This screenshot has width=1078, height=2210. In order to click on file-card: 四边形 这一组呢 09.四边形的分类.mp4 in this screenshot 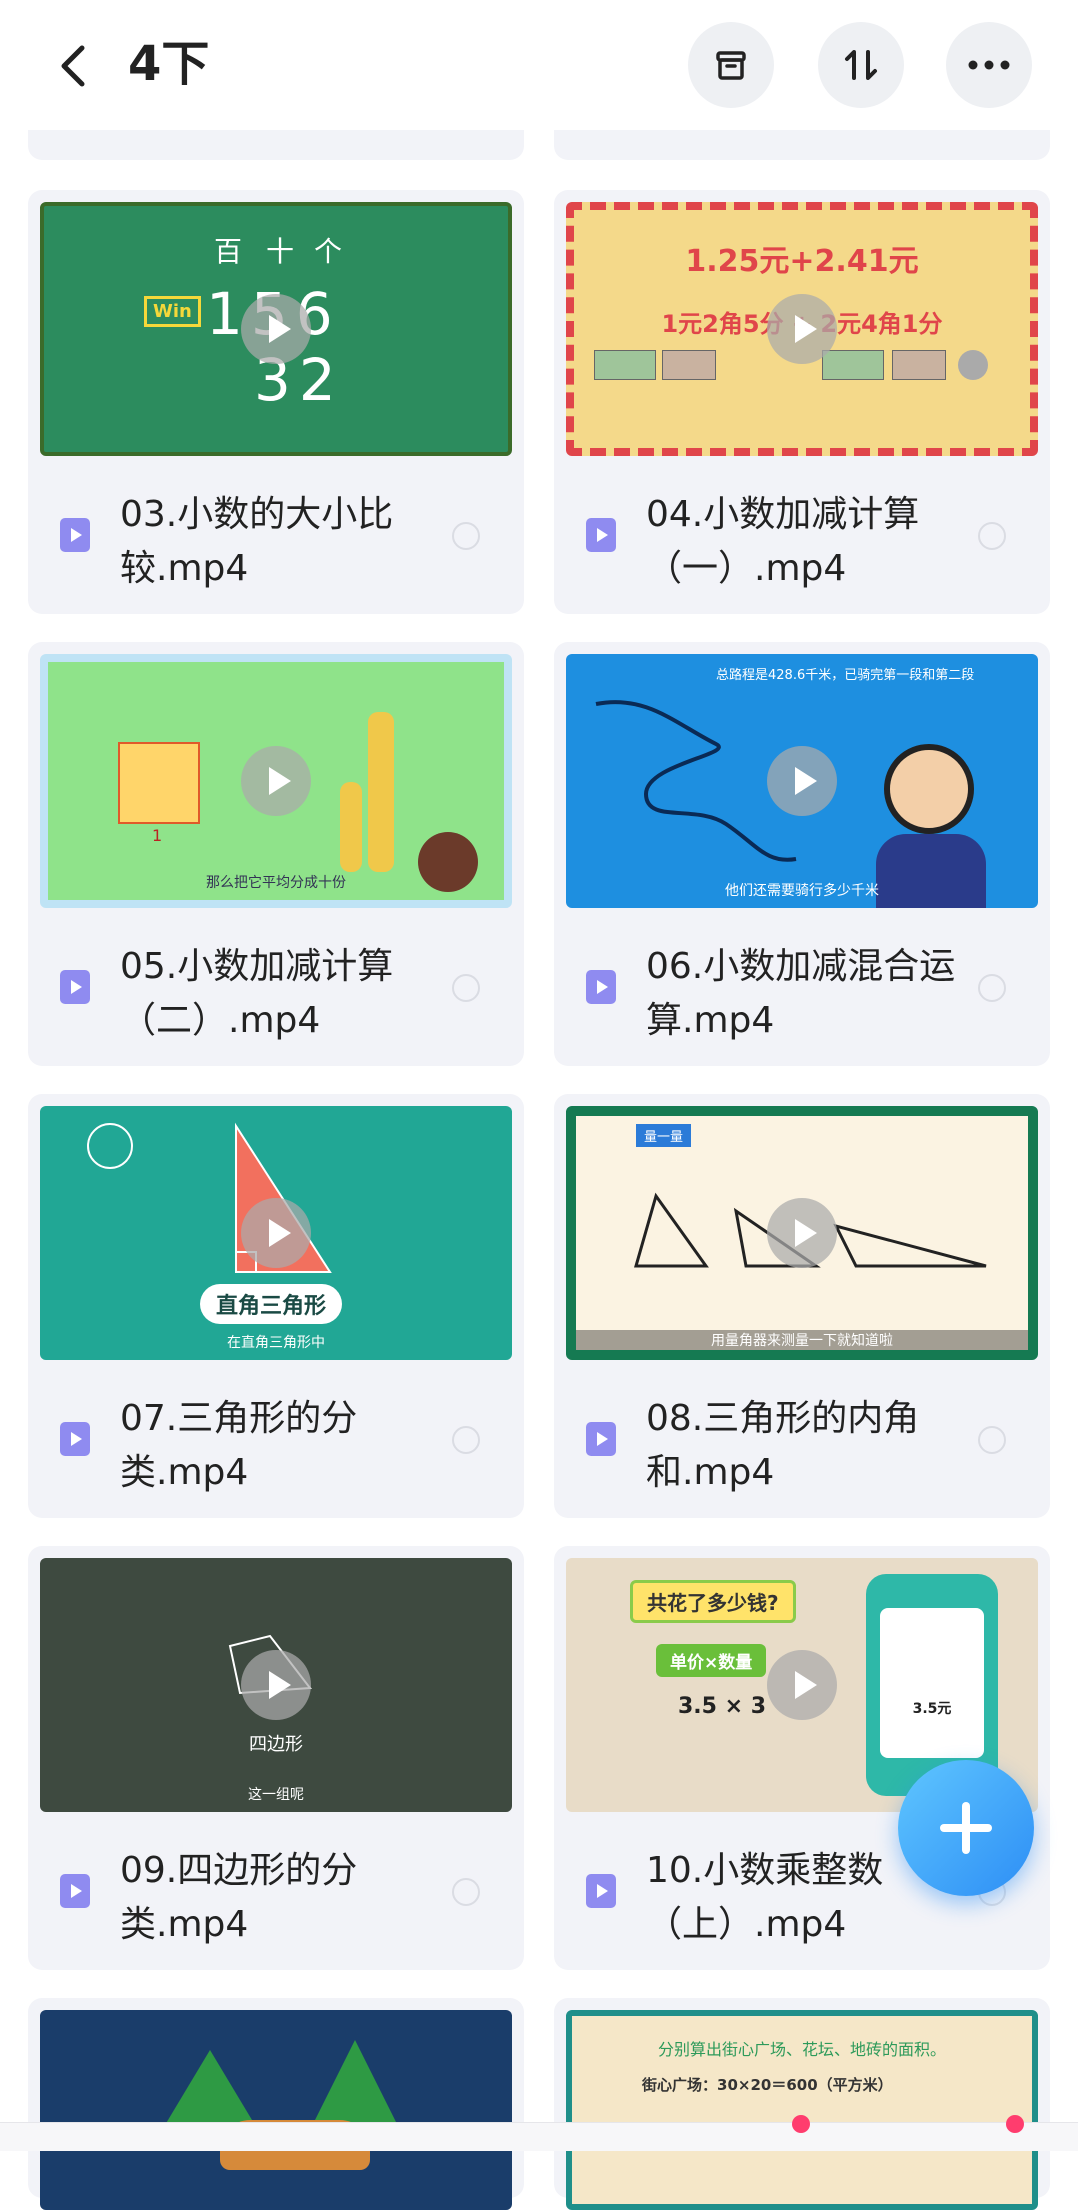, I will do `click(276, 1758)`.